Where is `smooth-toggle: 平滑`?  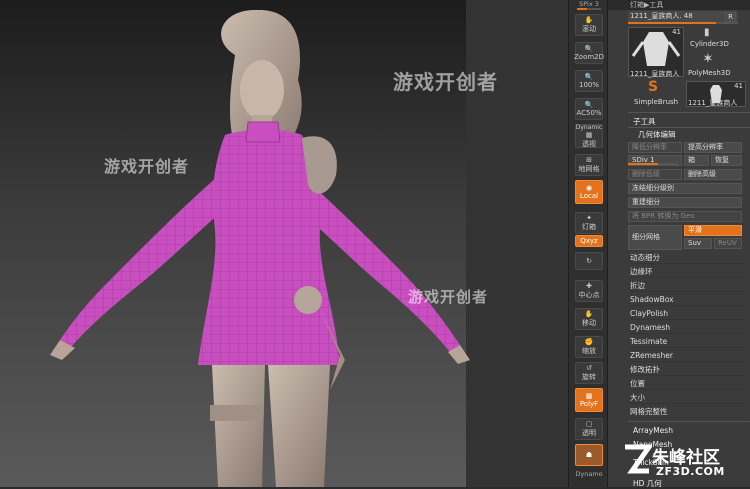 smooth-toggle: 平滑 is located at coordinates (713, 230).